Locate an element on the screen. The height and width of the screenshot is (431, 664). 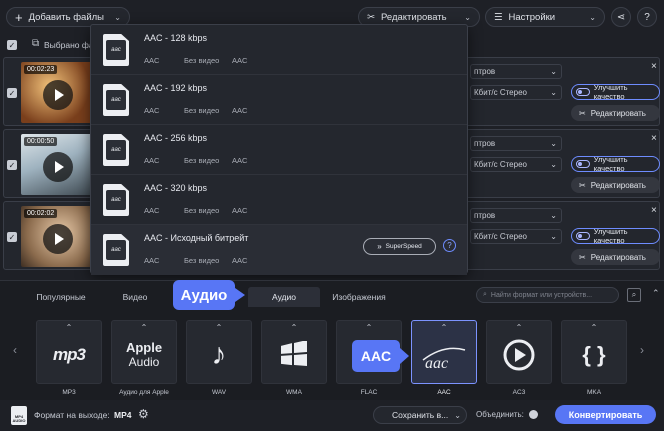
gear-icon: ⚙ is located at coordinates (143, 414).